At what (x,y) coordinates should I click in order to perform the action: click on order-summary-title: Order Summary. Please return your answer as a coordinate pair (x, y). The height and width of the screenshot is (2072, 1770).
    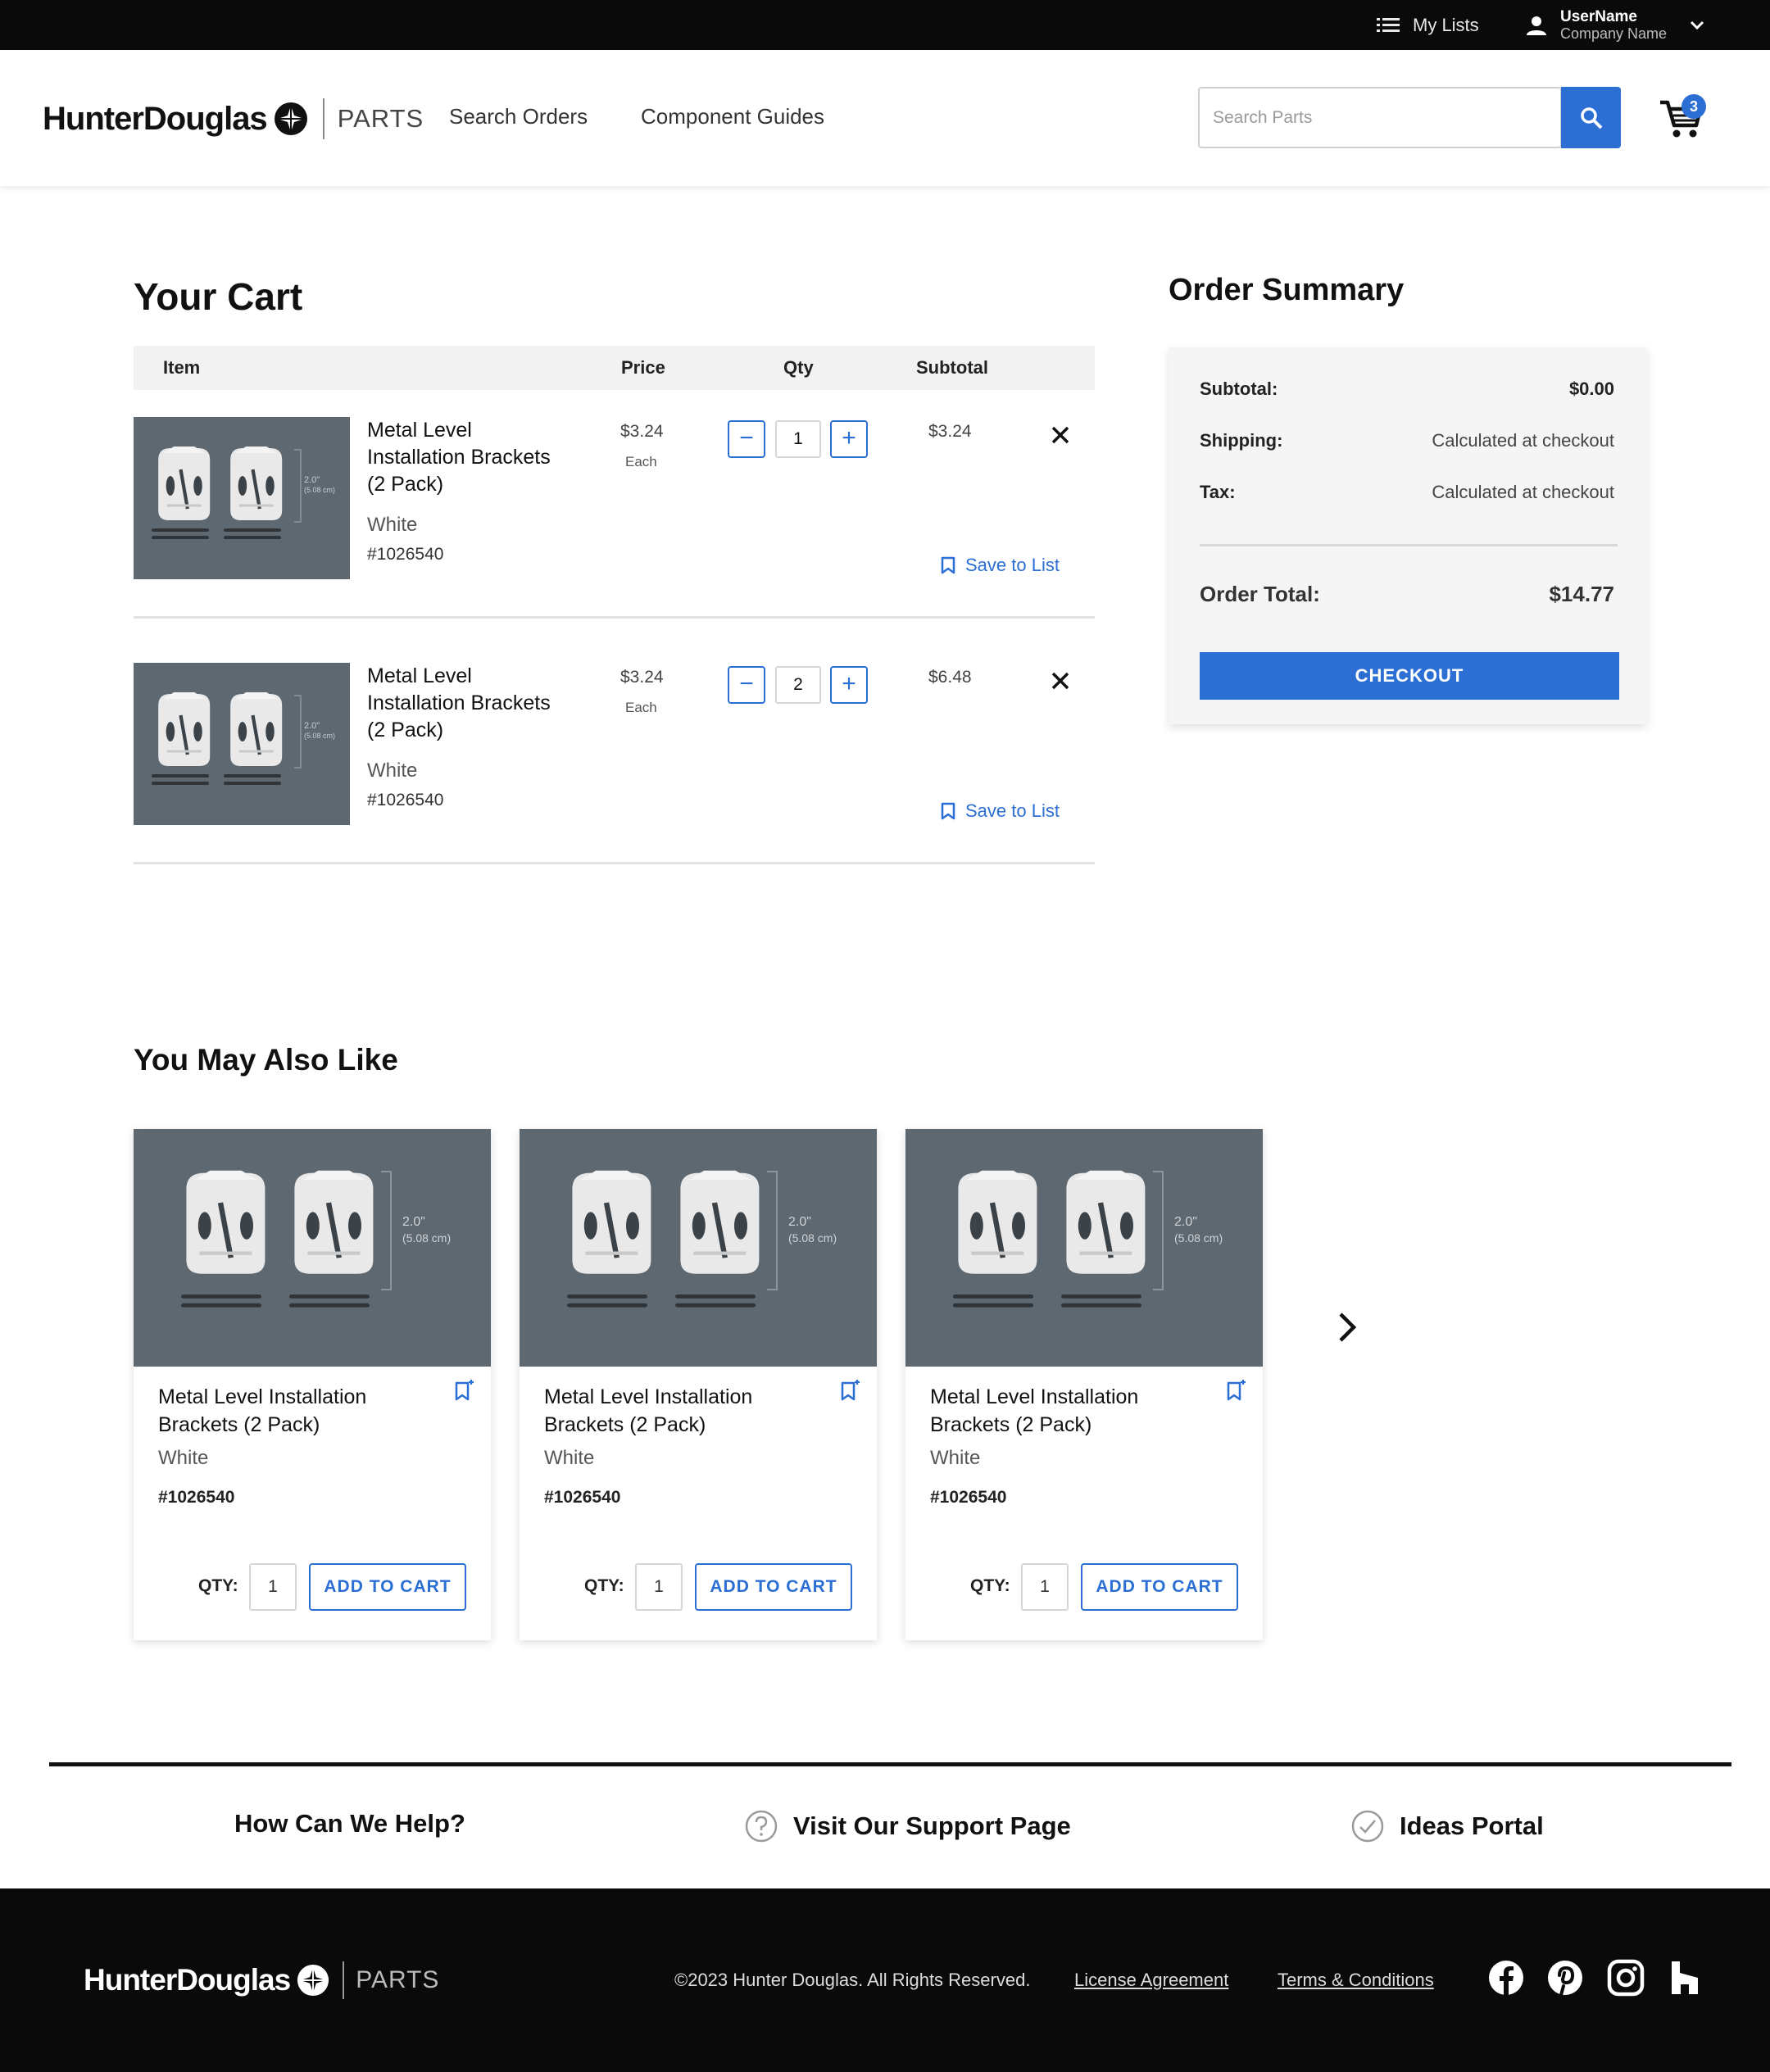
    Looking at the image, I should click on (1287, 290).